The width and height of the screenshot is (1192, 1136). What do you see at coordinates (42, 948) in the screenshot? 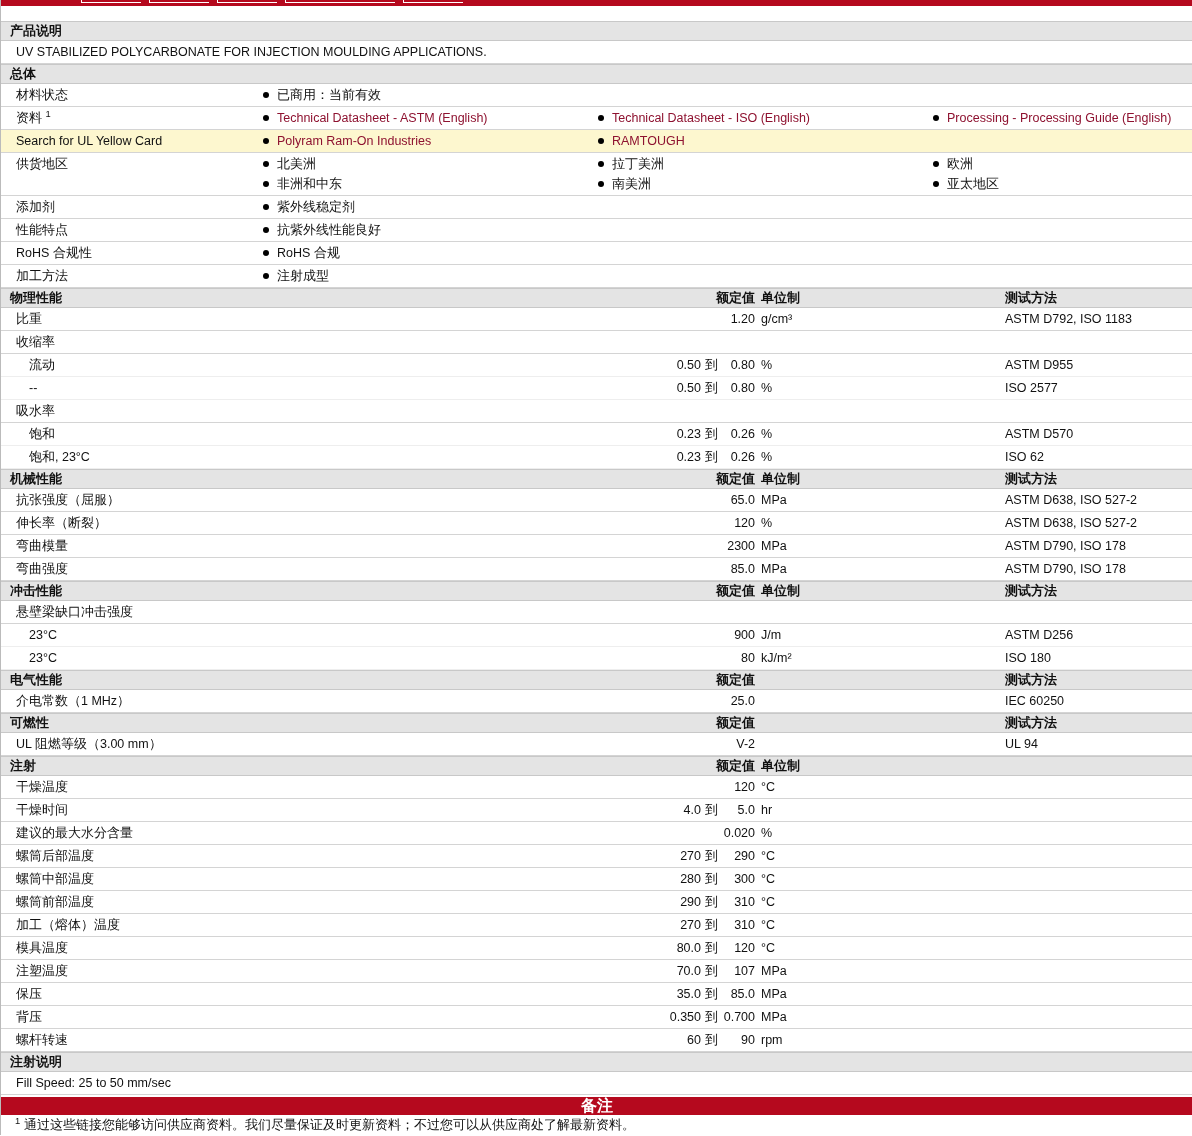
I see `property-label: 模具温度` at bounding box center [42, 948].